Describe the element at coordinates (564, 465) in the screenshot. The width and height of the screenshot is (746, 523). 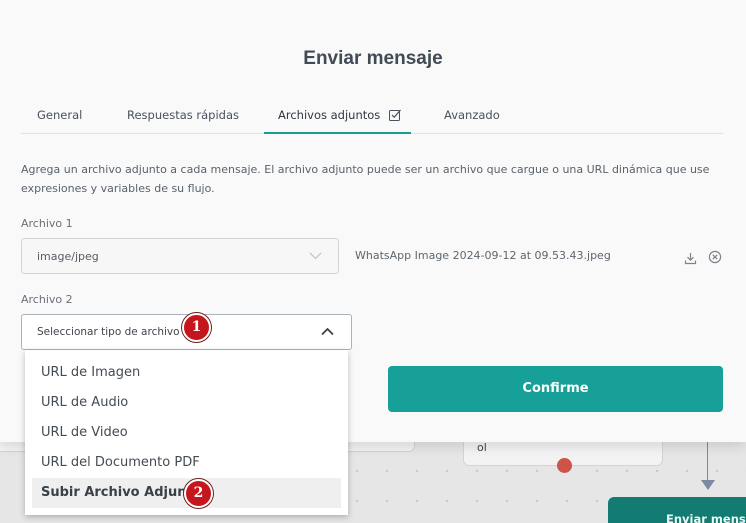
I see `connector-dot` at that location.